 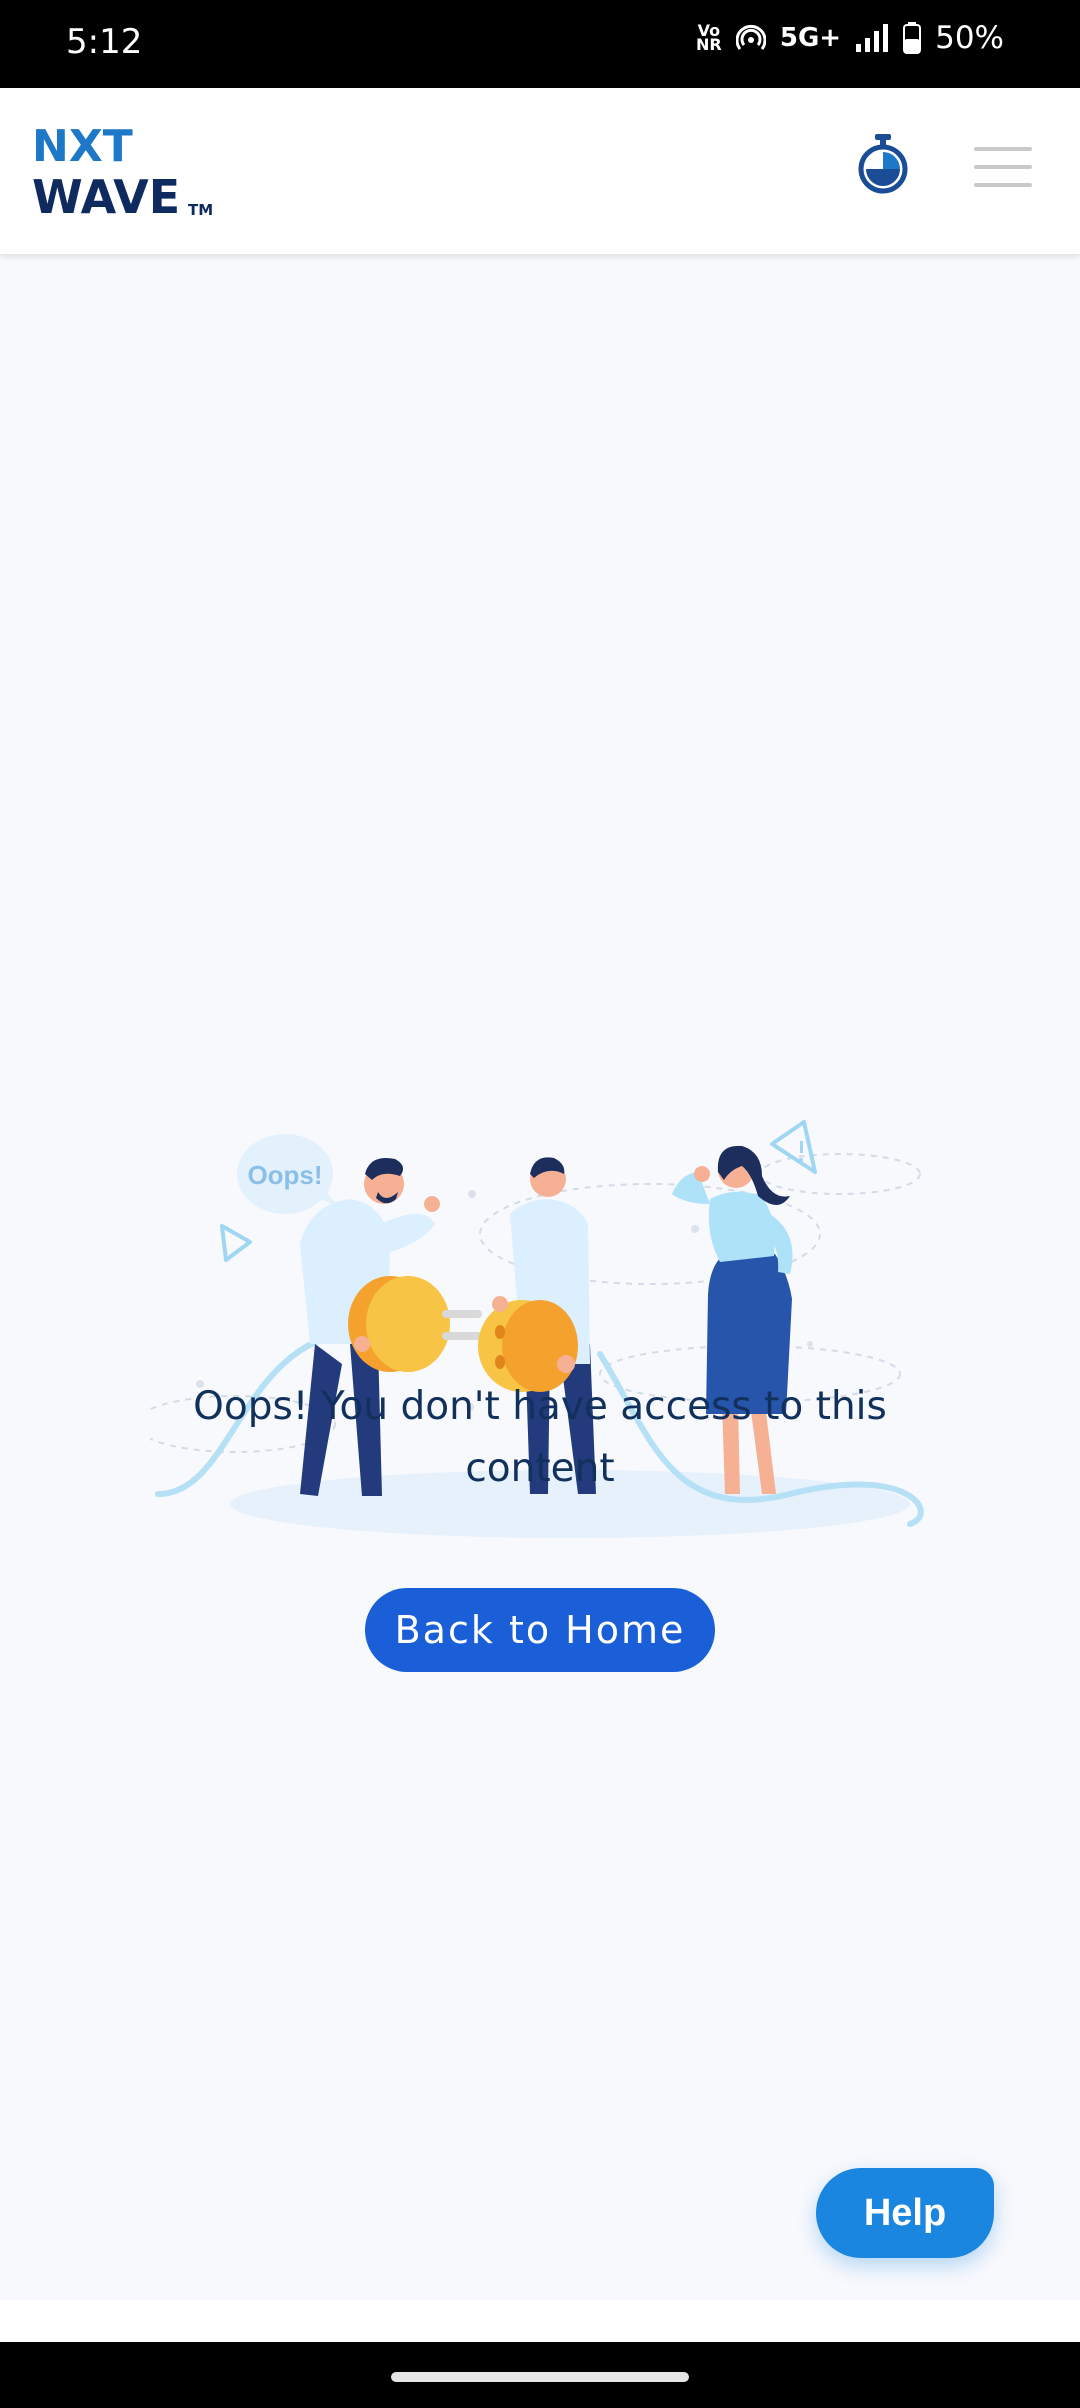 I want to click on nxtwave-logo: NXT WAVE TM, so click(x=124, y=168).